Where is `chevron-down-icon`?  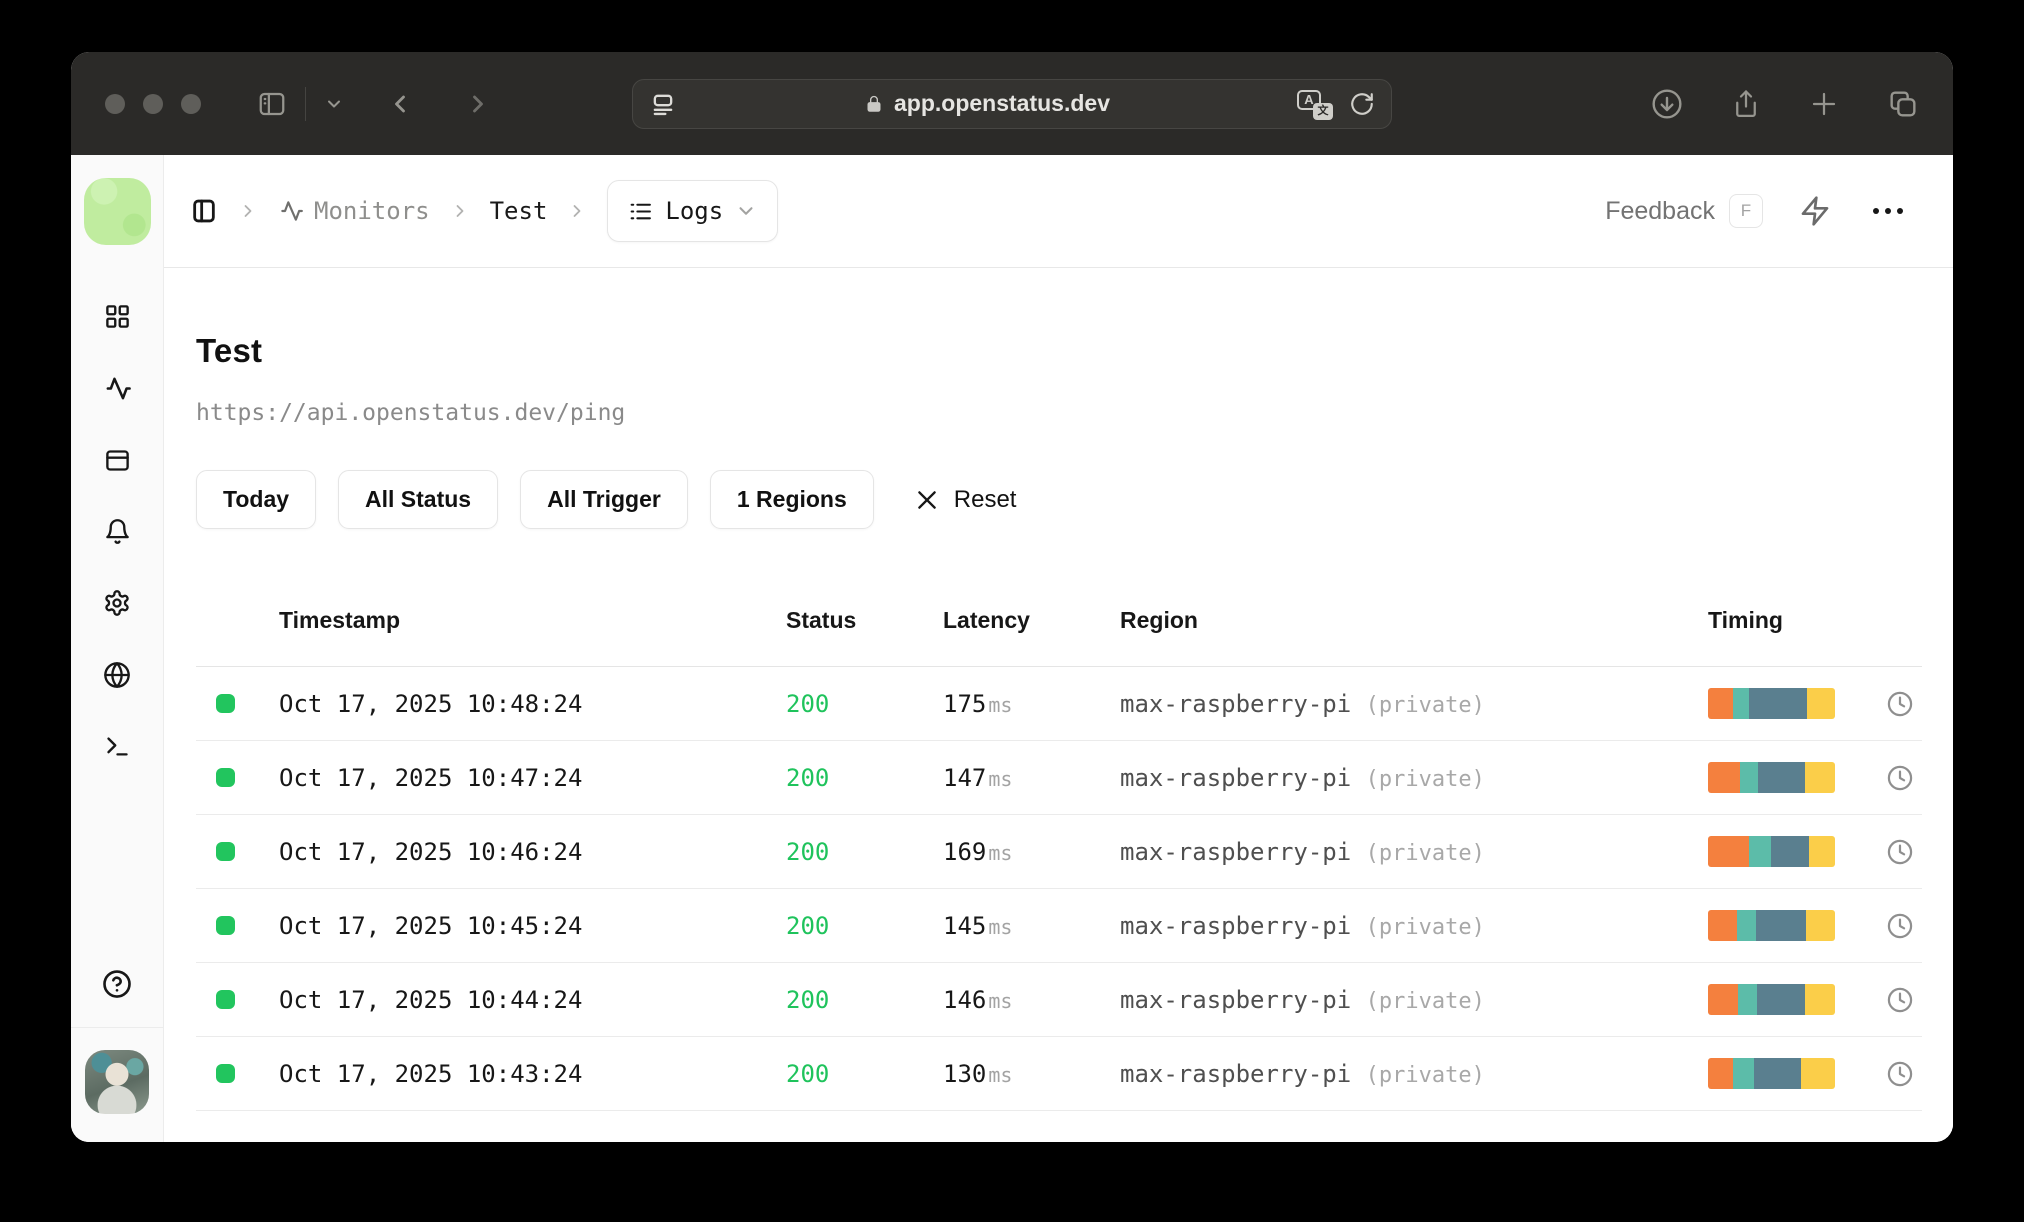
chevron-down-icon is located at coordinates (334, 104).